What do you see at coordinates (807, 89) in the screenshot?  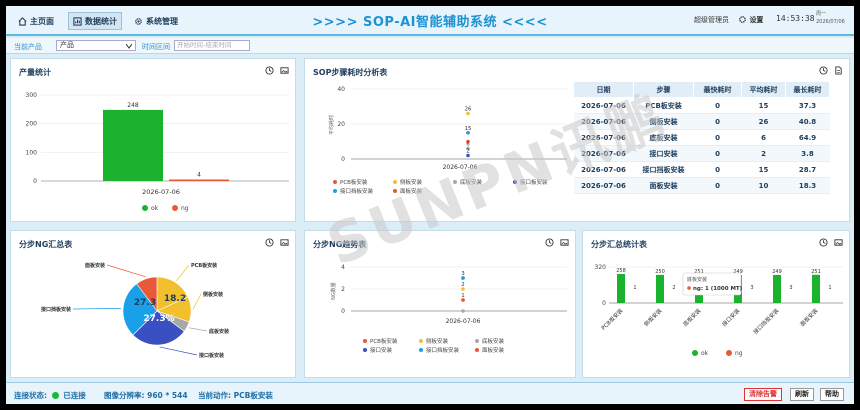 I see `col-max: 最长耗时` at bounding box center [807, 89].